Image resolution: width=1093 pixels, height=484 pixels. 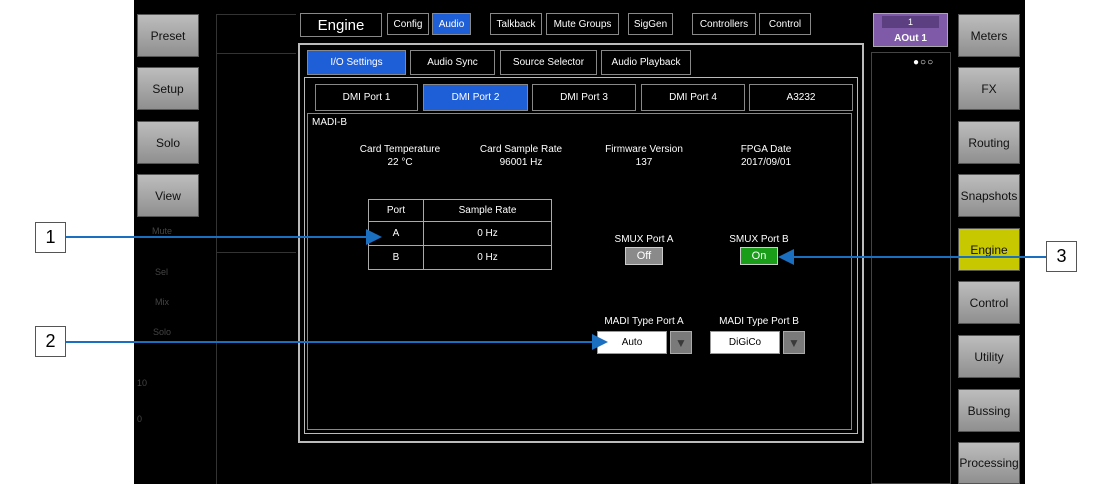 I want to click on table-cell-port-b: B, so click(x=396, y=257).